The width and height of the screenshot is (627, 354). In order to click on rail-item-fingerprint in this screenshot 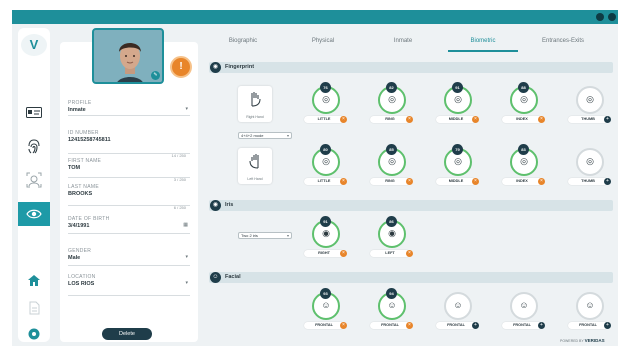, I will do `click(34, 146)`.